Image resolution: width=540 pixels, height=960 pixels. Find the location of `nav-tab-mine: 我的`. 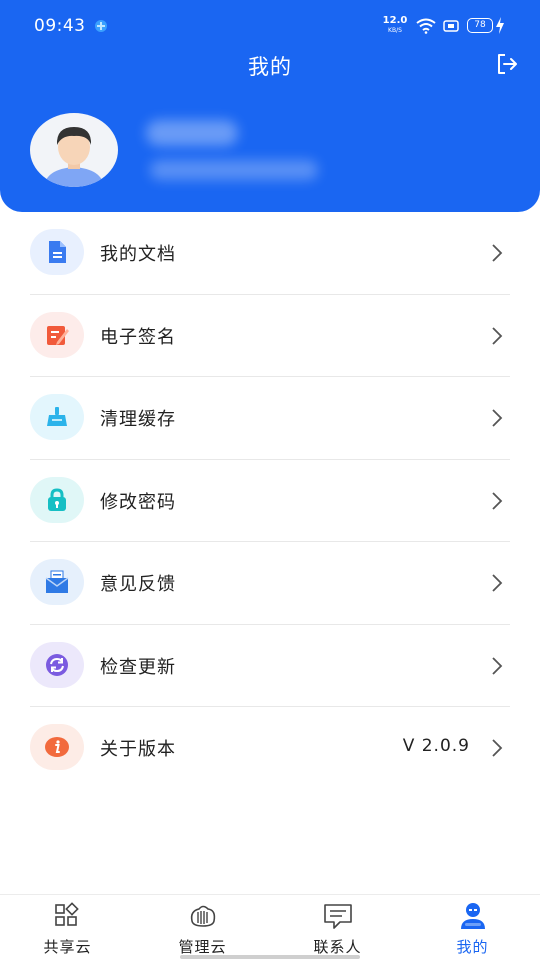

nav-tab-mine: 我的 is located at coordinates (472, 927).